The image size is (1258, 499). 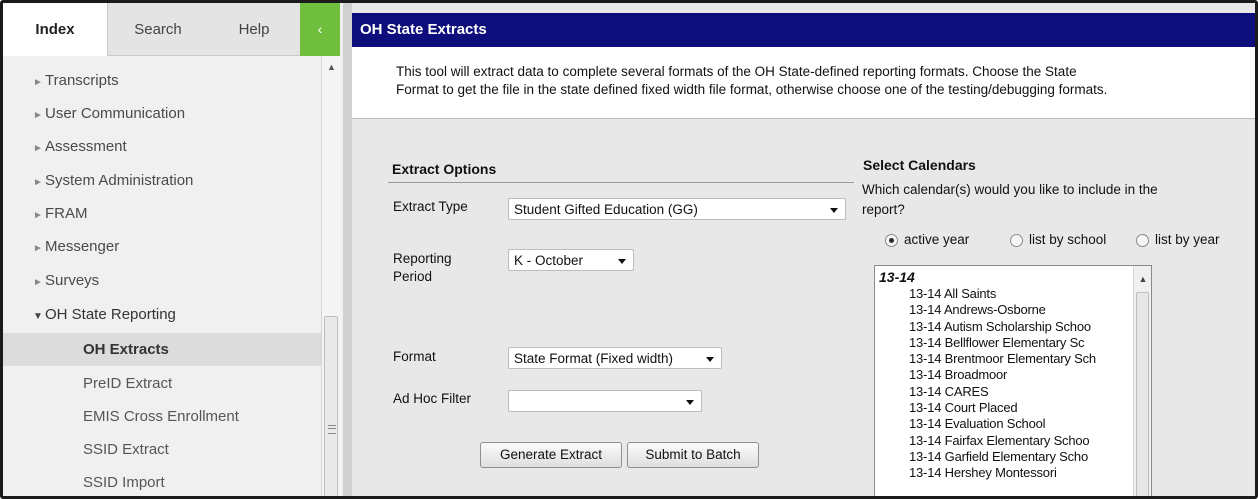 I want to click on calendar-question-line-2: report?, so click(x=883, y=209).